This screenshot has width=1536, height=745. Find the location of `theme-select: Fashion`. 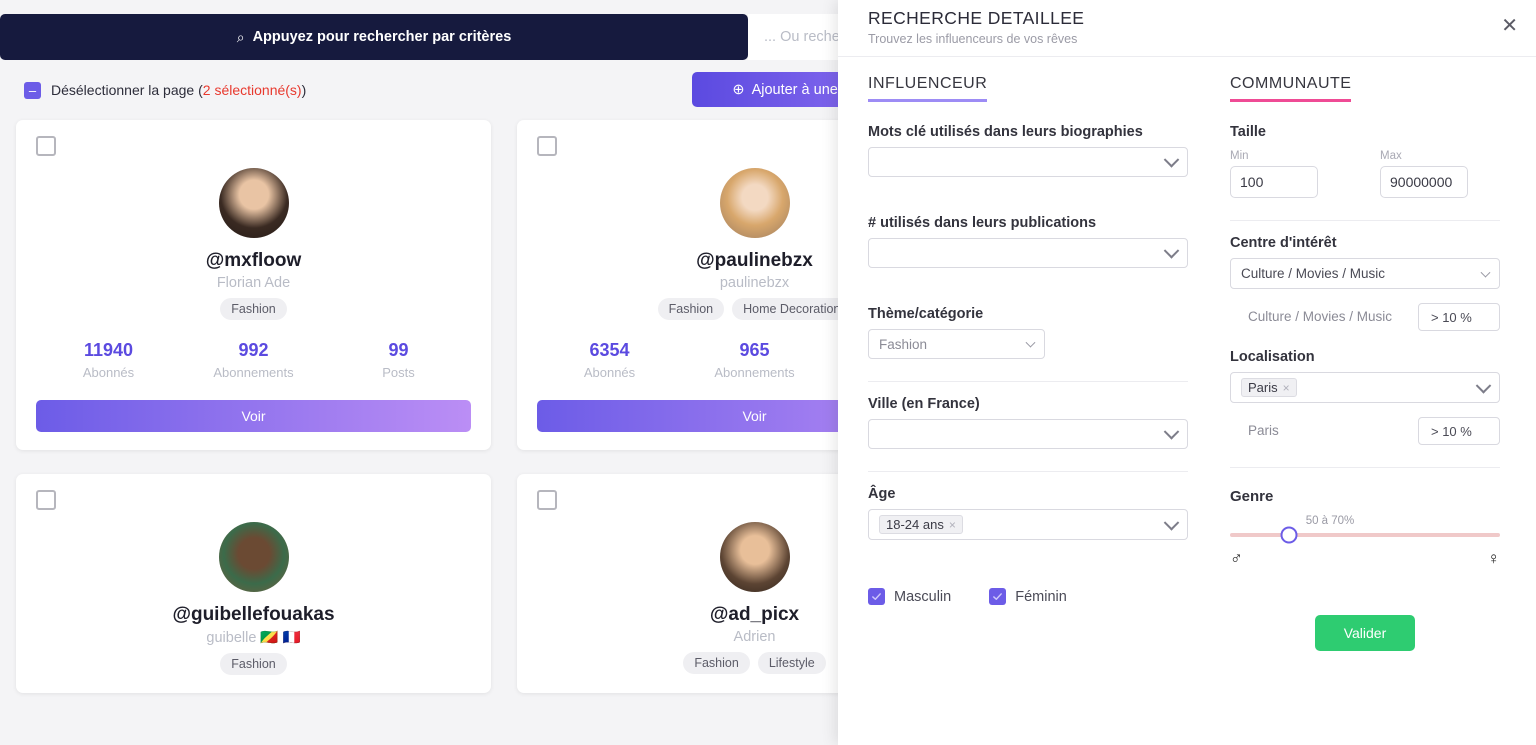

theme-select: Fashion is located at coordinates (956, 344).